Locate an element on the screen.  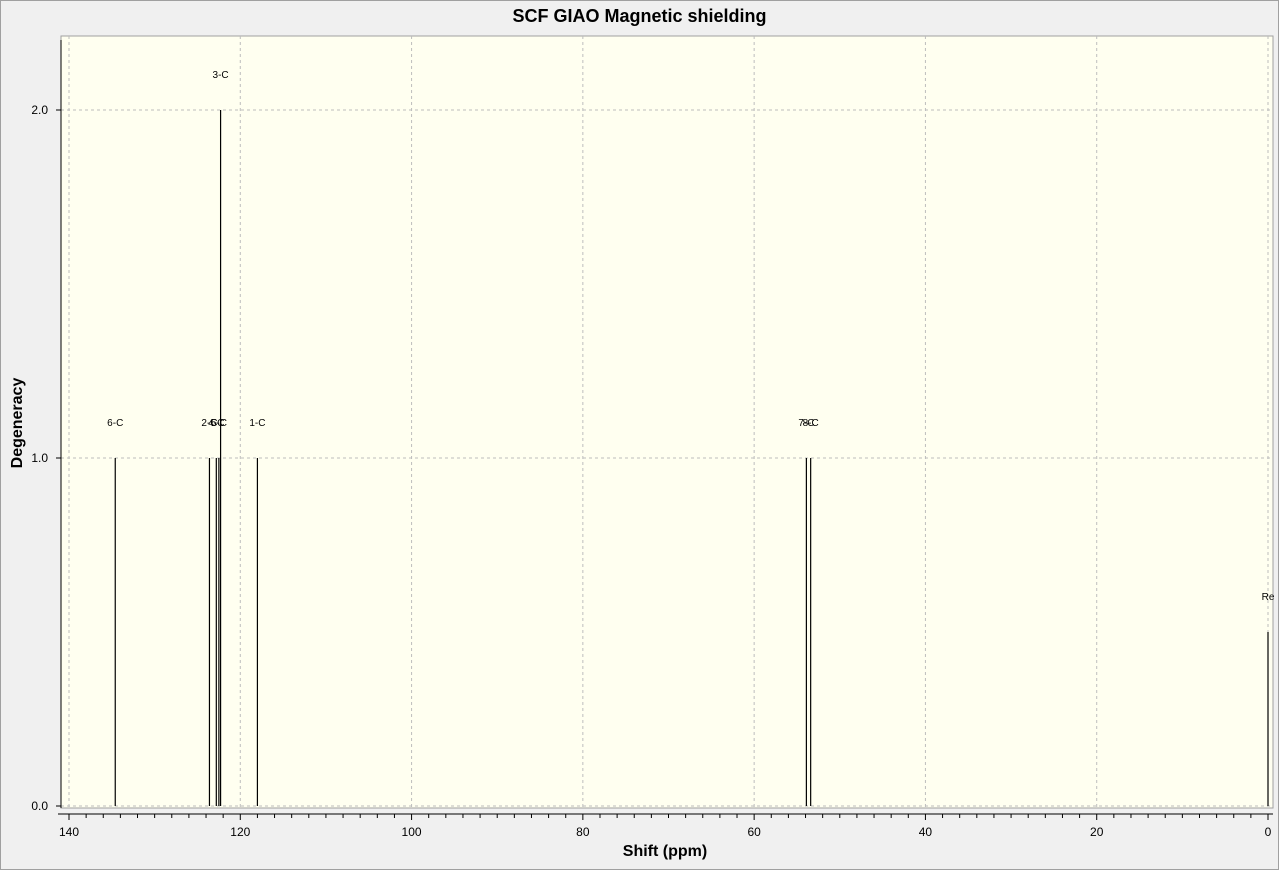
peak-label: 1-C is located at coordinates (257, 423).